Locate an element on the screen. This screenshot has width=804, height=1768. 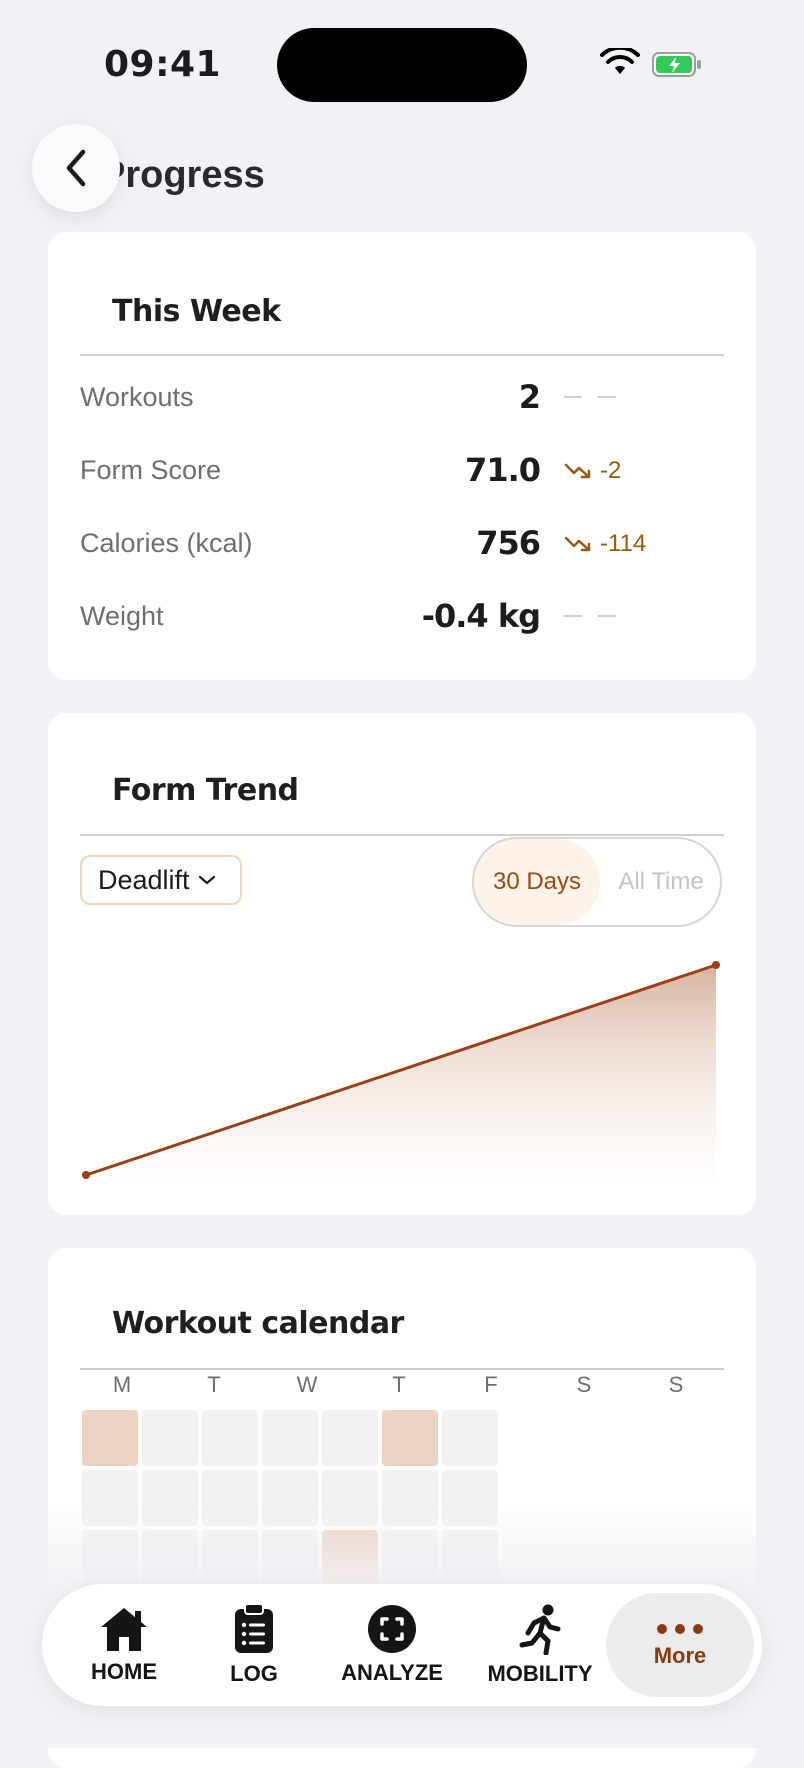
range-segmented-control: 30 Days All Time is located at coordinates (597, 882).